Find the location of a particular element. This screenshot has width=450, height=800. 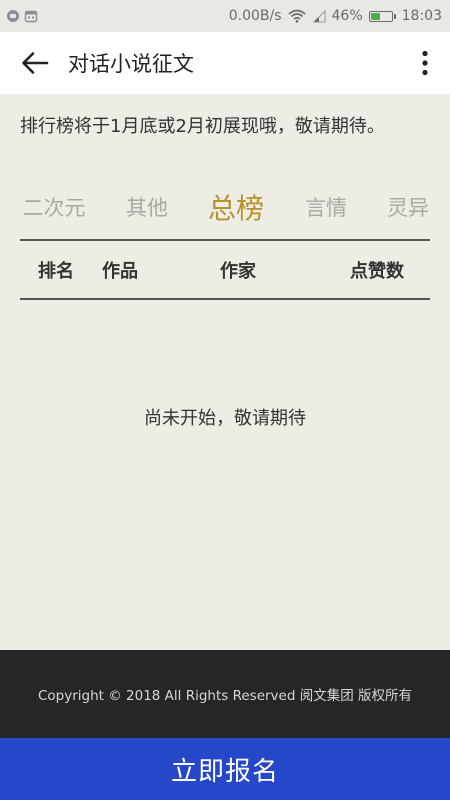

more-vertical-icon is located at coordinates (425, 63).